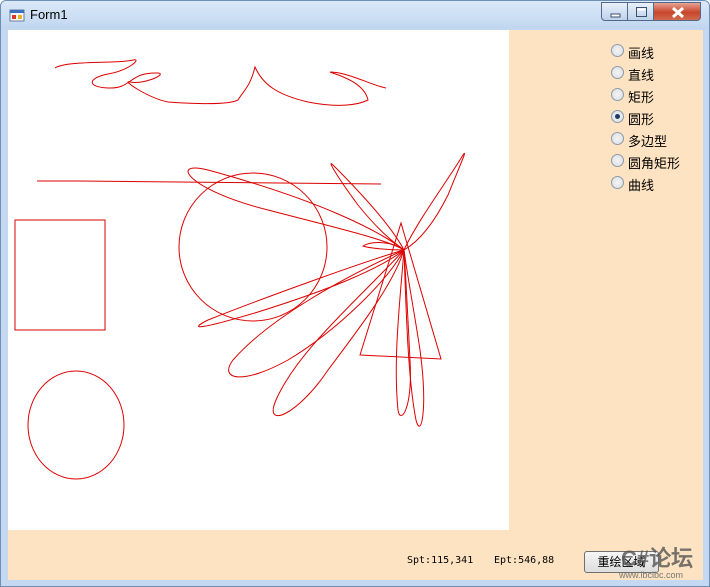 The image size is (710, 587). Describe the element at coordinates (524, 560) in the screenshot. I see `end-point-label: Ept:546,88` at that location.